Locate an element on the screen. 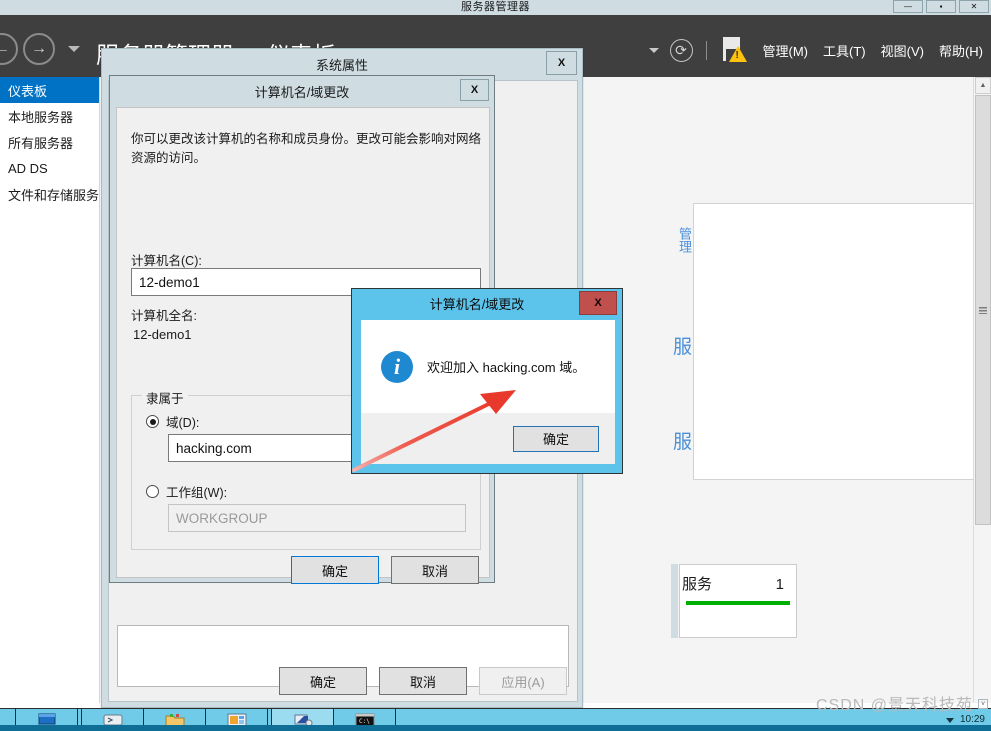  system-properties-button-row: 确定 取消 应用(A) is located at coordinates (344, 681).